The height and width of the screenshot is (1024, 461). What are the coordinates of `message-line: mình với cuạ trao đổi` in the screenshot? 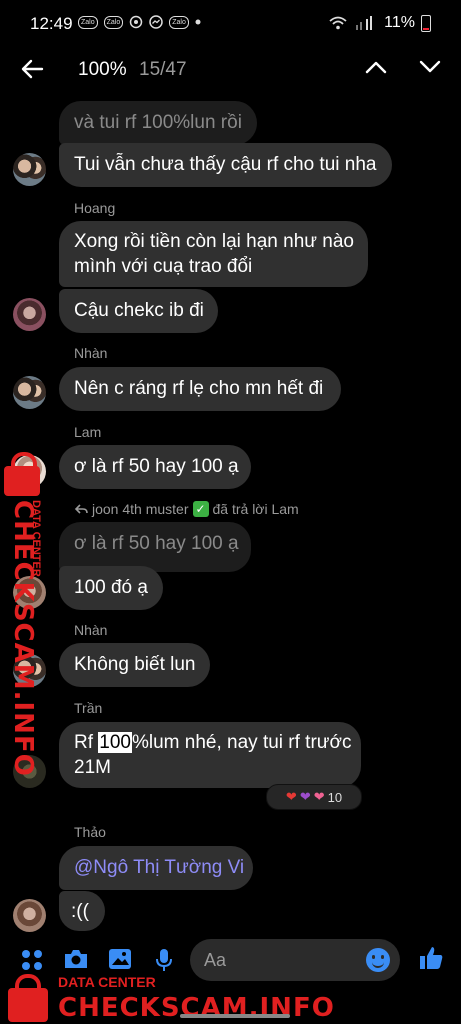 It's located at (163, 266).